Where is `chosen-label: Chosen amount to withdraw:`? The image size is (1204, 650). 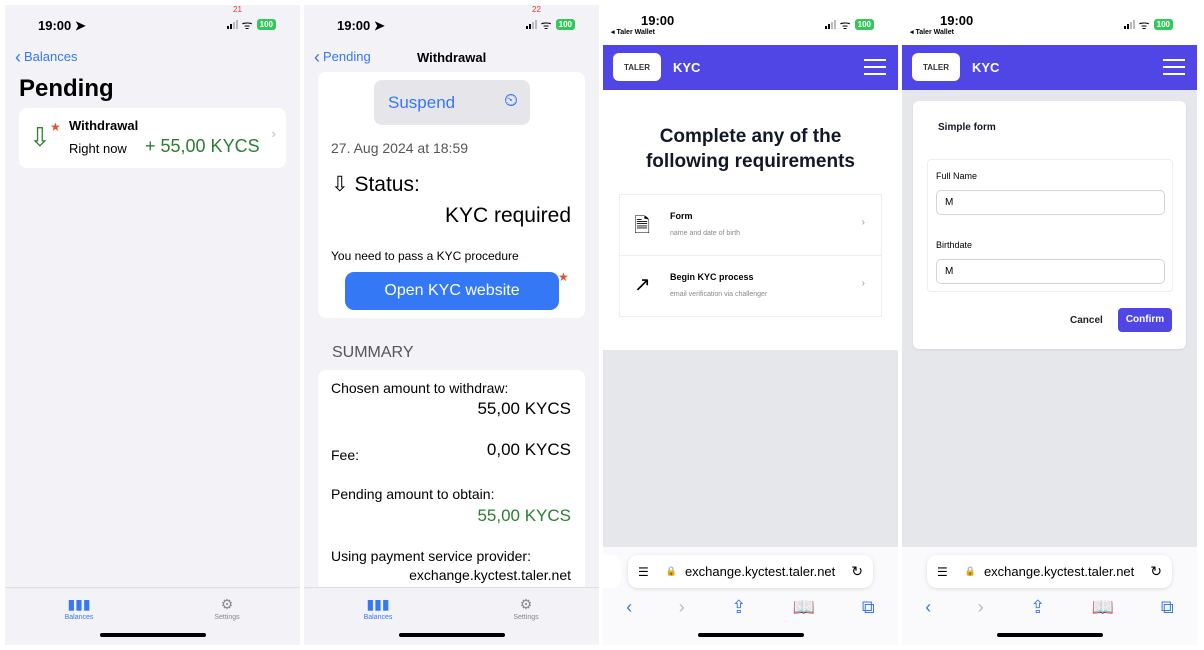
chosen-label: Chosen amount to withdraw: is located at coordinates (420, 388).